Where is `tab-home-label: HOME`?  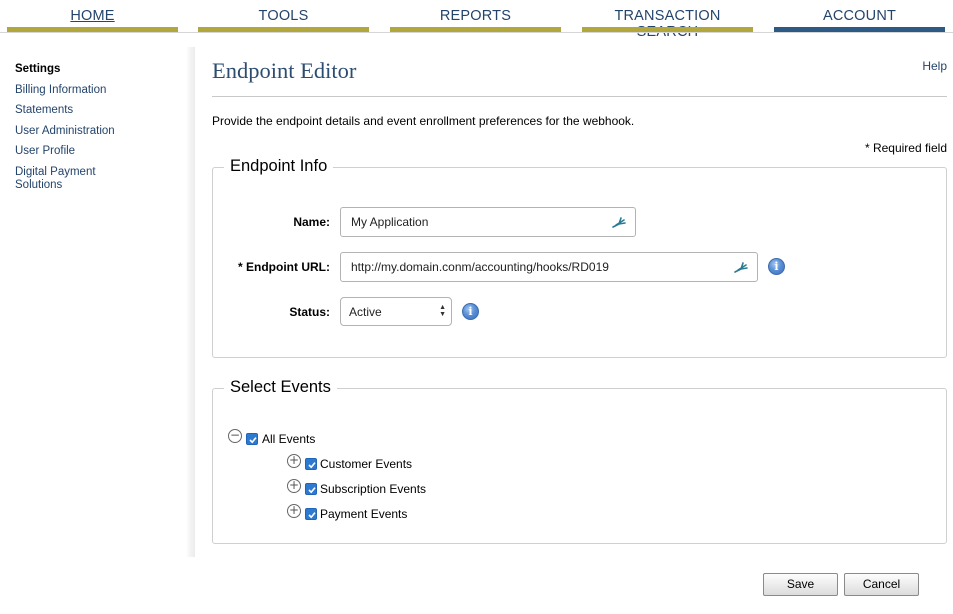
tab-home-label: HOME is located at coordinates (92, 16).